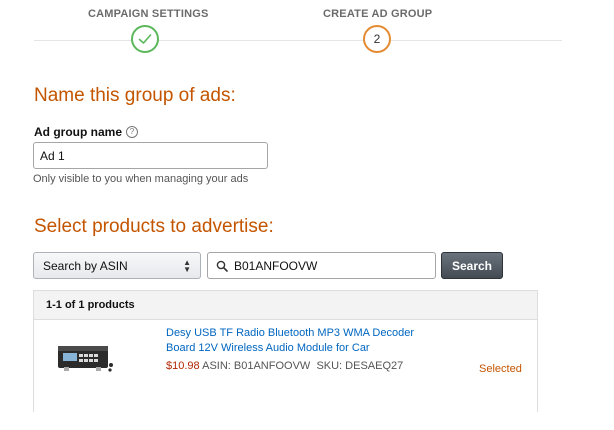 The image size is (614, 430). I want to click on search-type-select: Search by ASIN ▲ ▼, so click(117, 265).